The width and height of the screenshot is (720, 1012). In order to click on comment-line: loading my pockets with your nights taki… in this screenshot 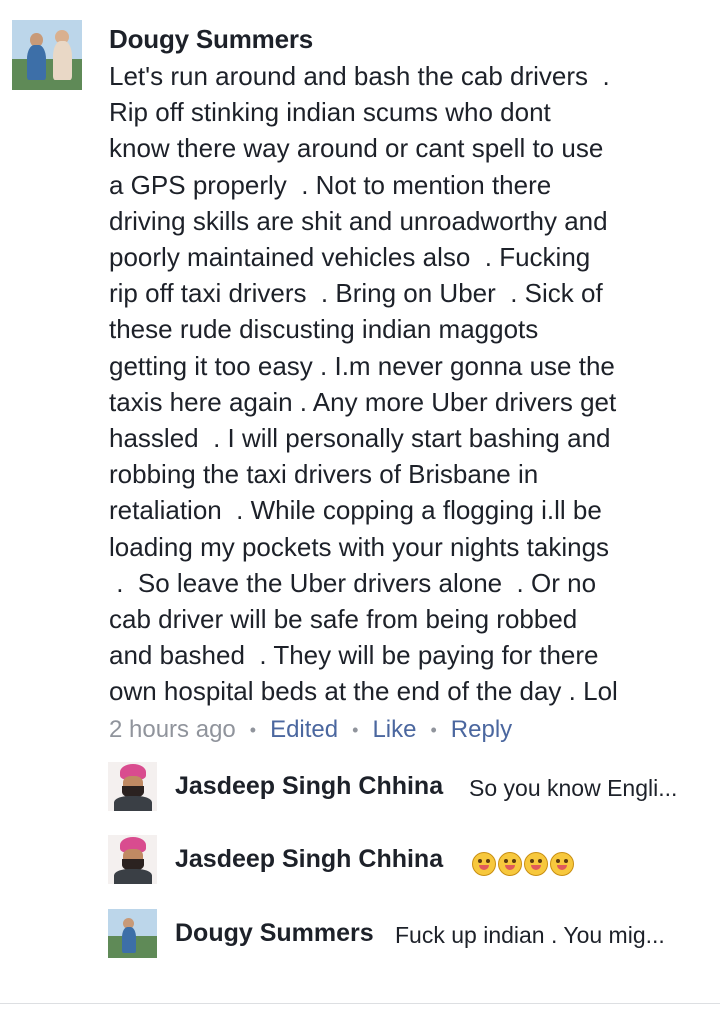, I will do `click(359, 546)`.